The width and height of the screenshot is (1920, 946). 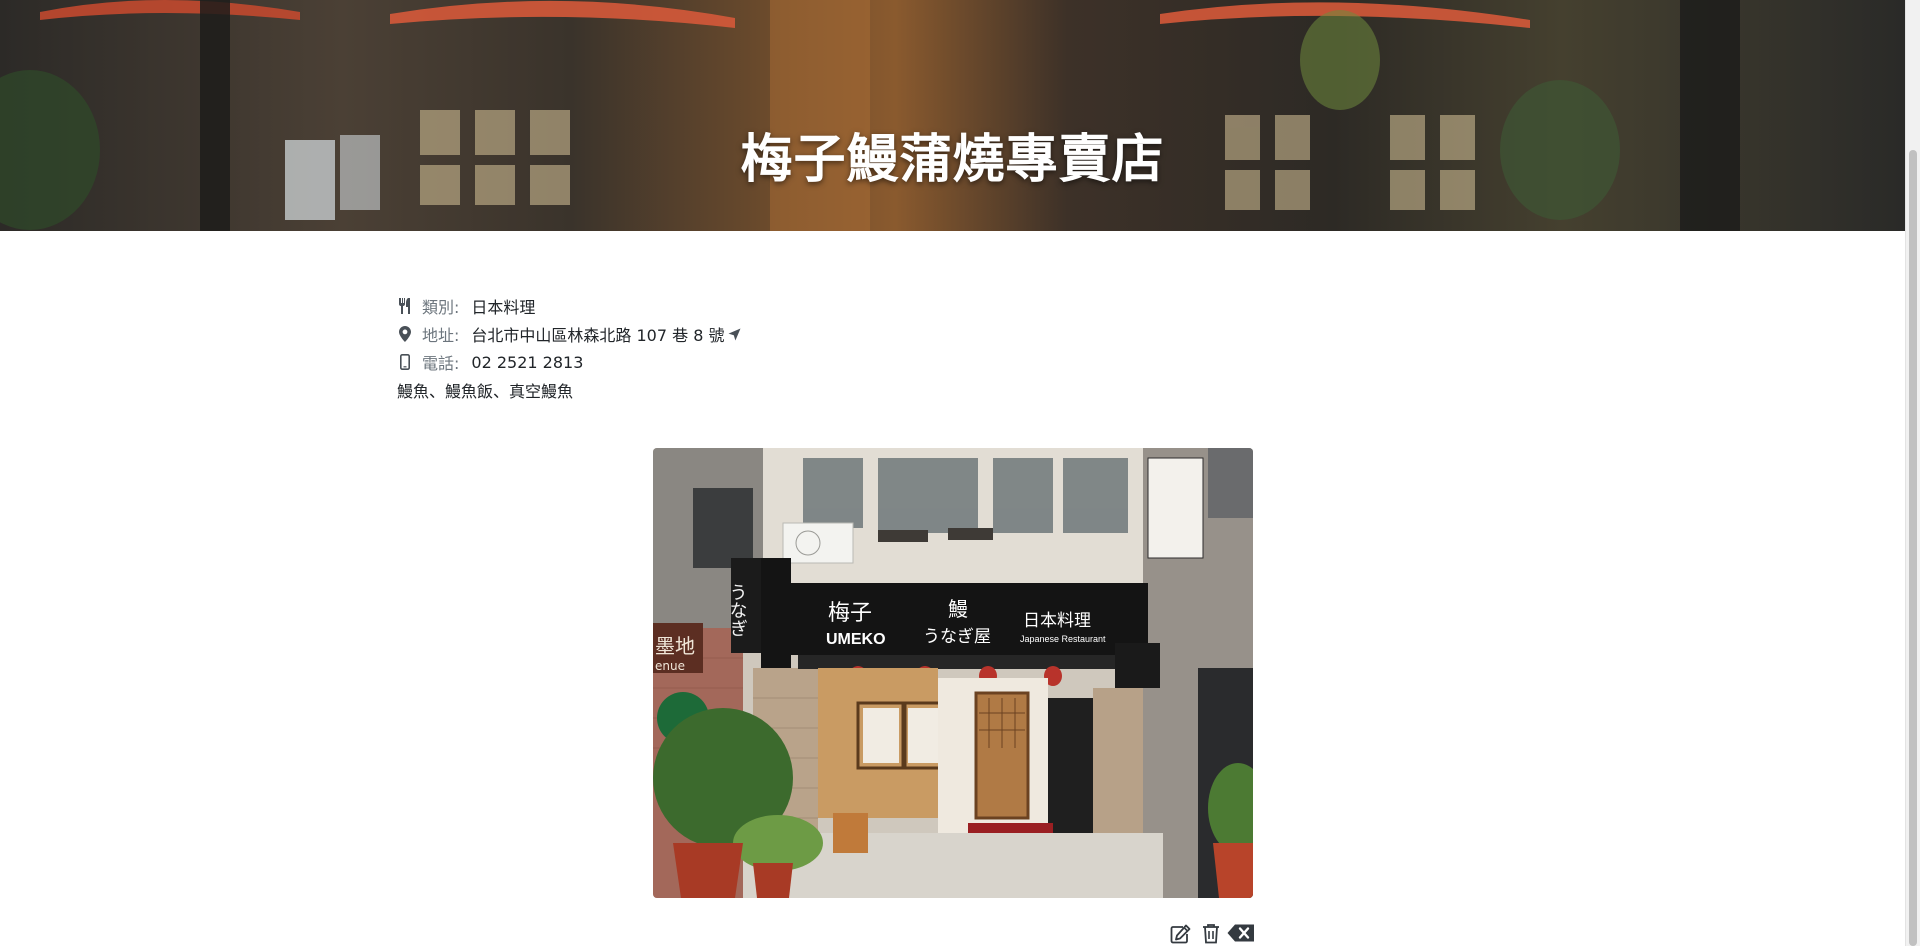 I want to click on restaurant-description: 鰻魚、鰻魚飯、真空鰻魚, so click(x=485, y=391).